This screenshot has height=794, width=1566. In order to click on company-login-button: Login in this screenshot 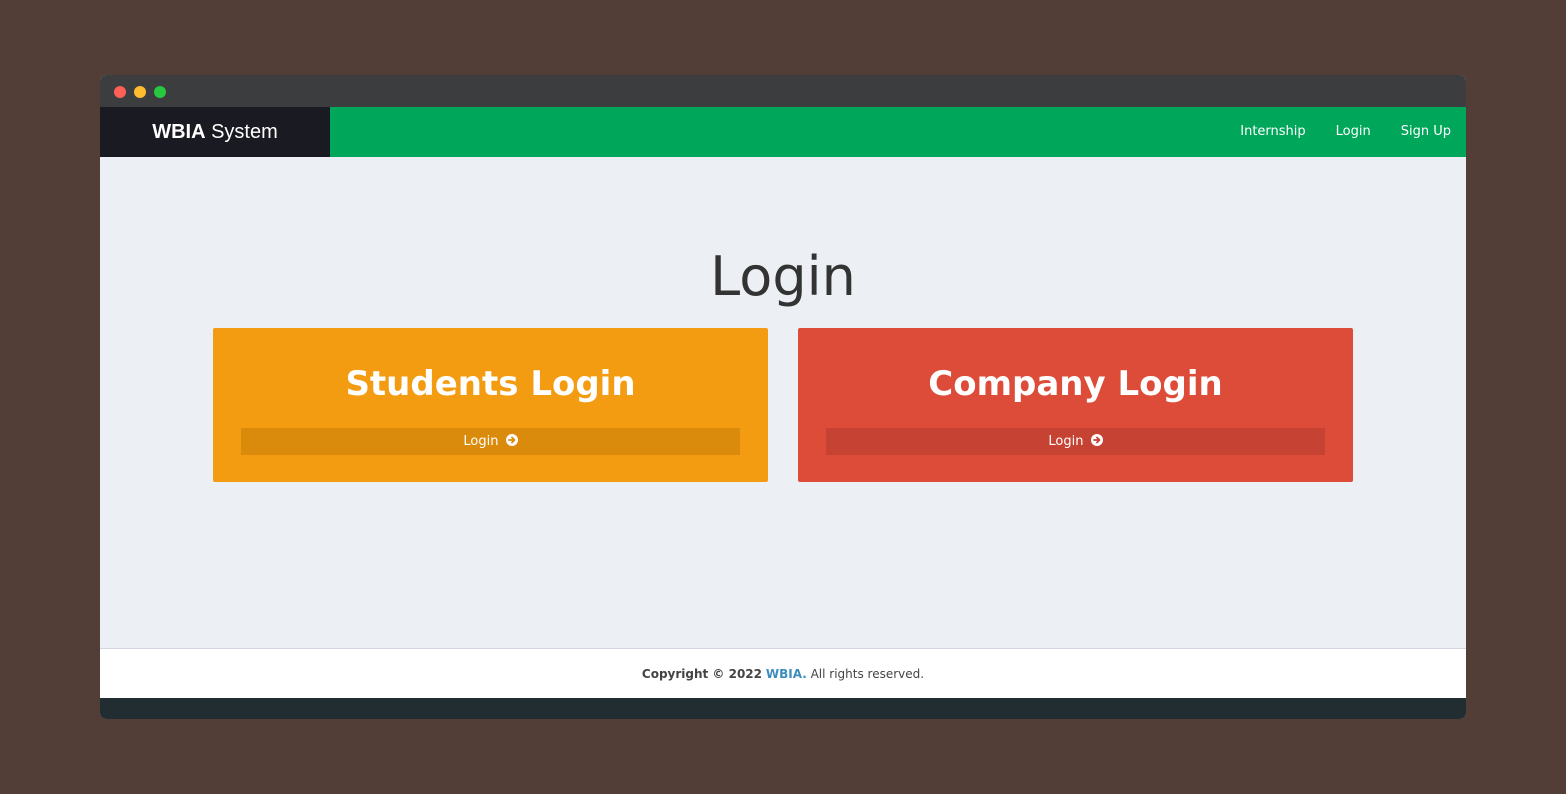, I will do `click(1075, 441)`.